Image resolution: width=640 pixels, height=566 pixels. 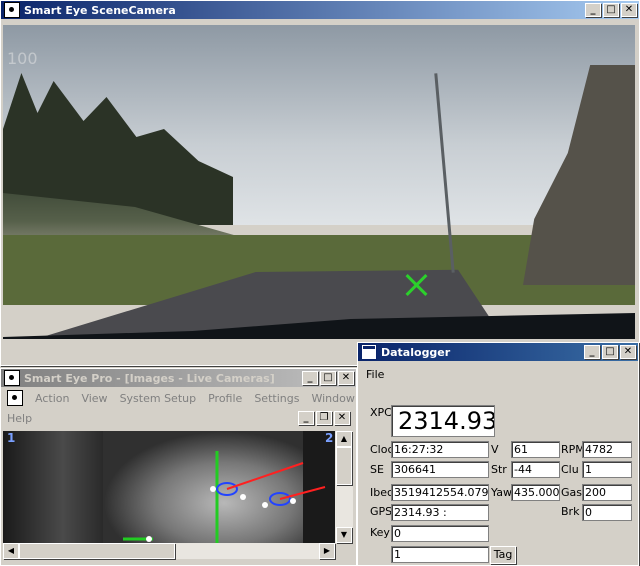 I want to click on gps-label: GPS, so click(x=381, y=511).